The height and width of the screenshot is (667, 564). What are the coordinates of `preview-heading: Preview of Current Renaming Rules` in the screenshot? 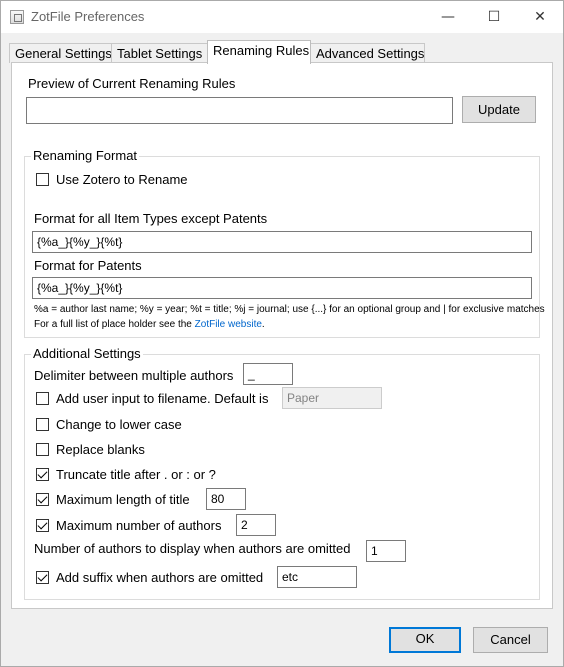 It's located at (132, 83).